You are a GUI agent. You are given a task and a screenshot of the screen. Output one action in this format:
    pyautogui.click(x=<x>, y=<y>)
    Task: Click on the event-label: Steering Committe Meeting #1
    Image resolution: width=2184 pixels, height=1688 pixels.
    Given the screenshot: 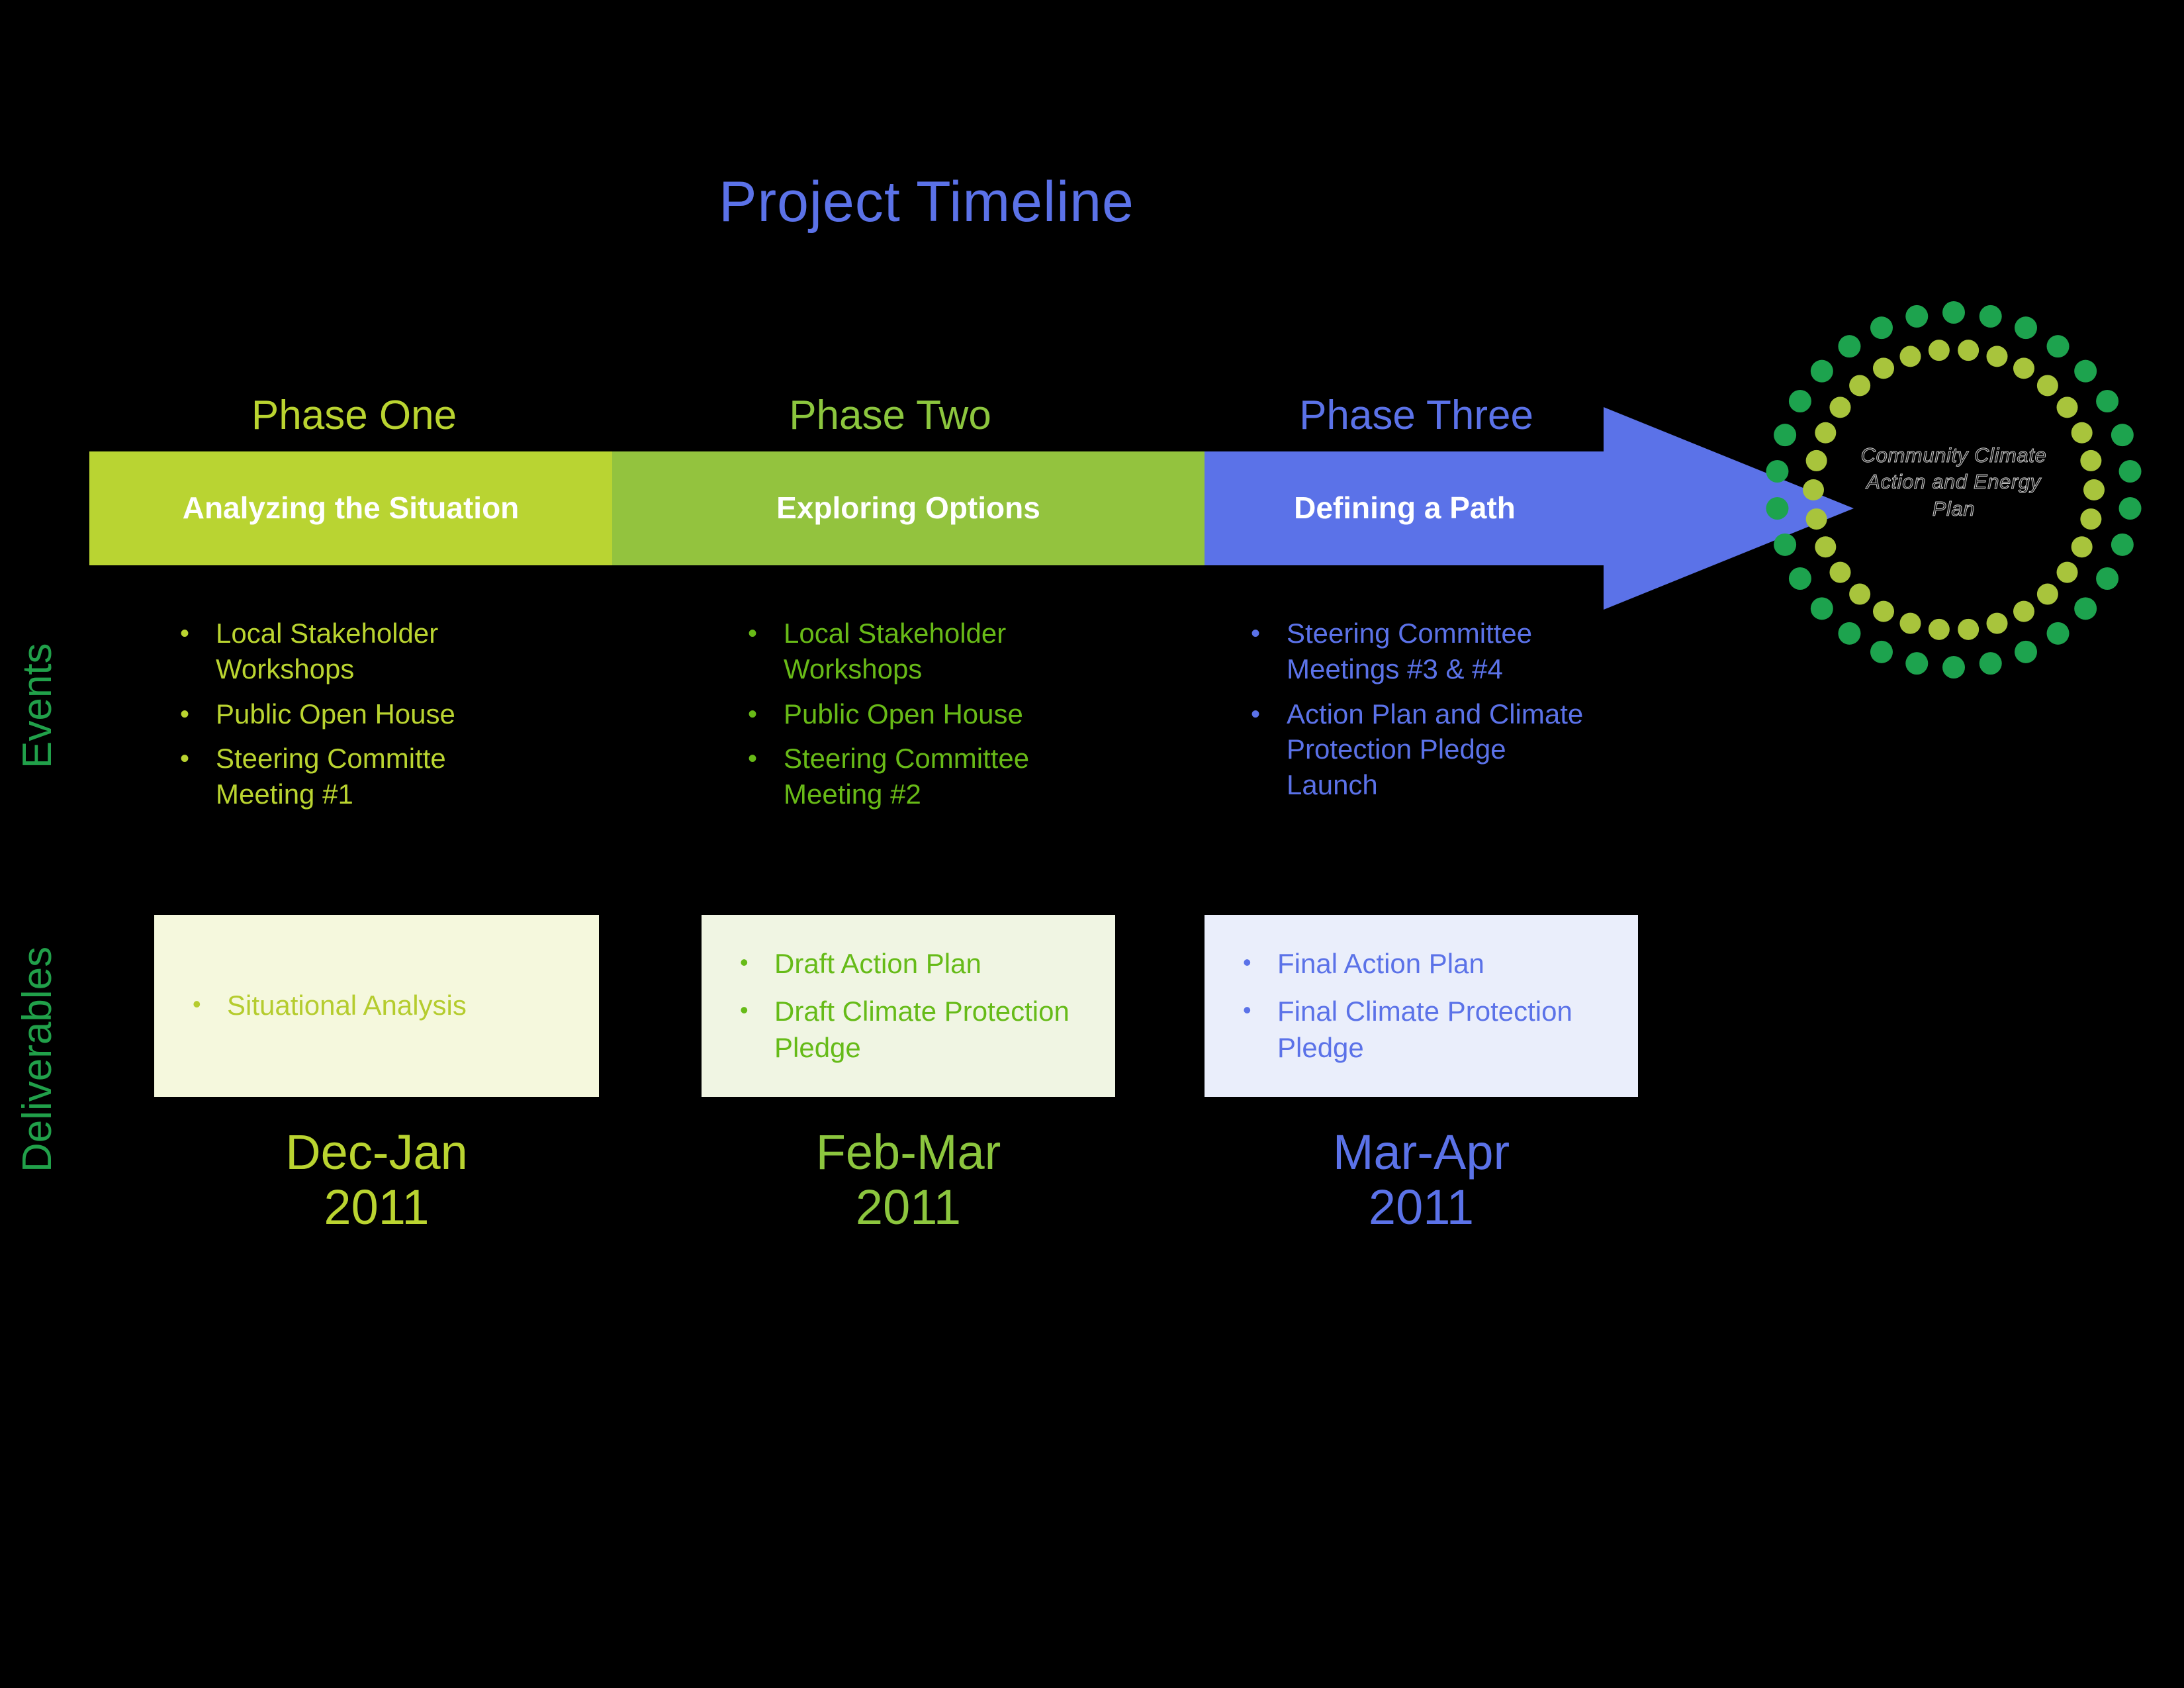 What is the action you would take?
    pyautogui.click(x=331, y=776)
    